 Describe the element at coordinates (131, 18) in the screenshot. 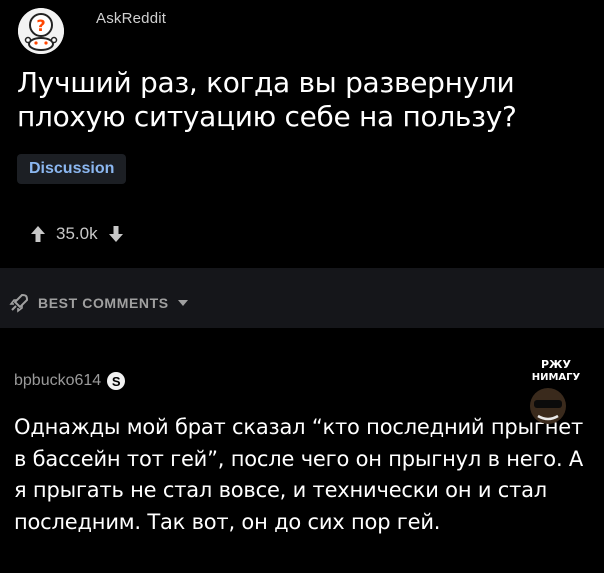

I see `subreddit-name: AskReddit` at that location.